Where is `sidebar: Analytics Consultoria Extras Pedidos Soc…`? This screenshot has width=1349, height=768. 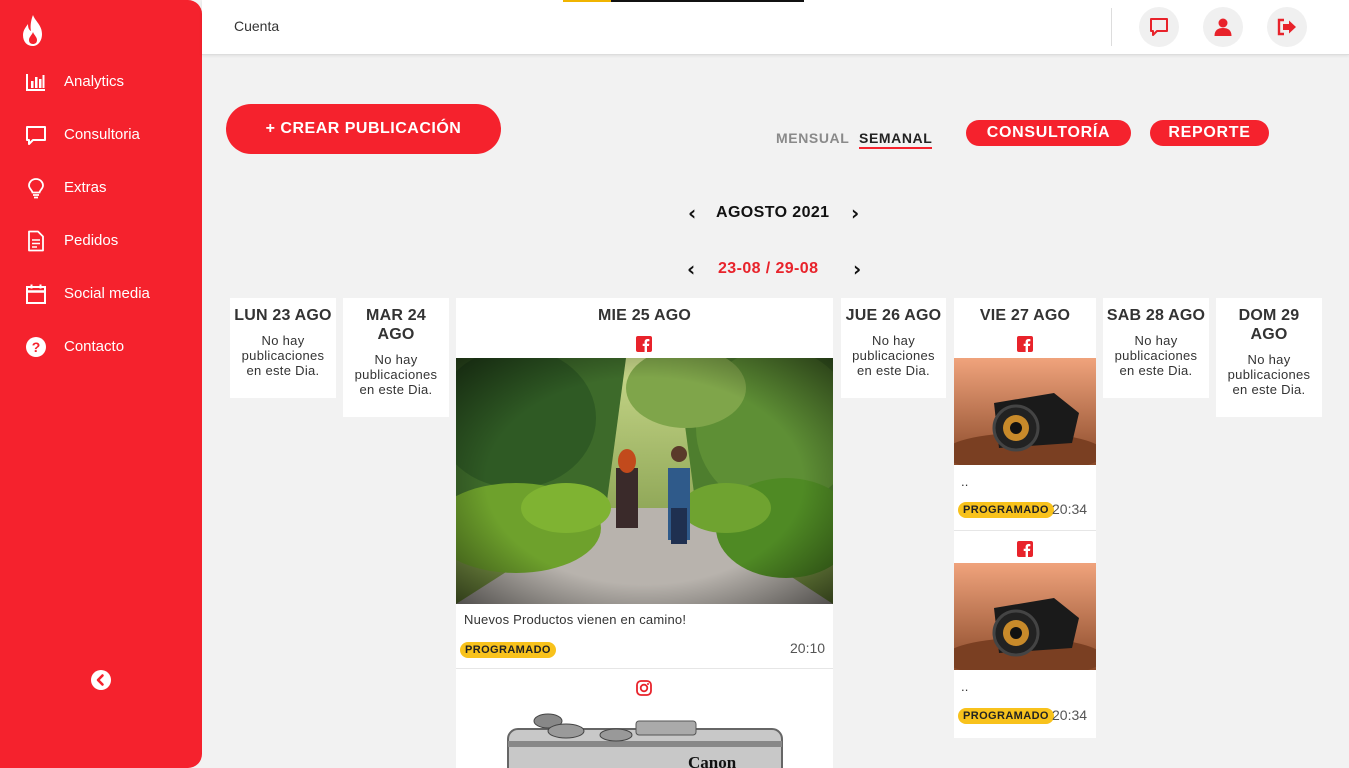 sidebar: Analytics Consultoria Extras Pedidos Soc… is located at coordinates (101, 384).